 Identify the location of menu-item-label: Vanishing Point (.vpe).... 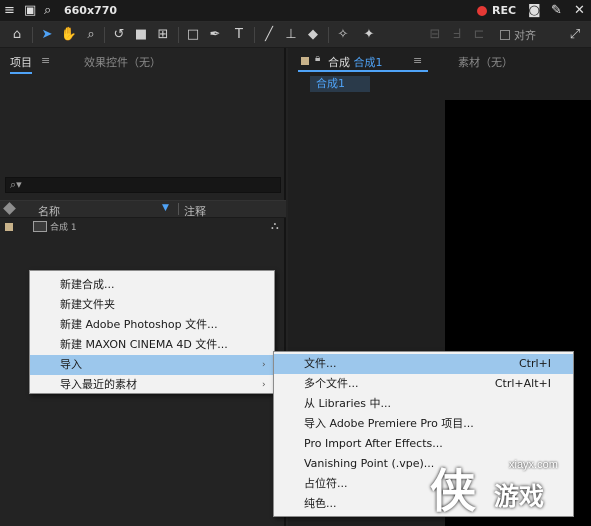
(369, 463).